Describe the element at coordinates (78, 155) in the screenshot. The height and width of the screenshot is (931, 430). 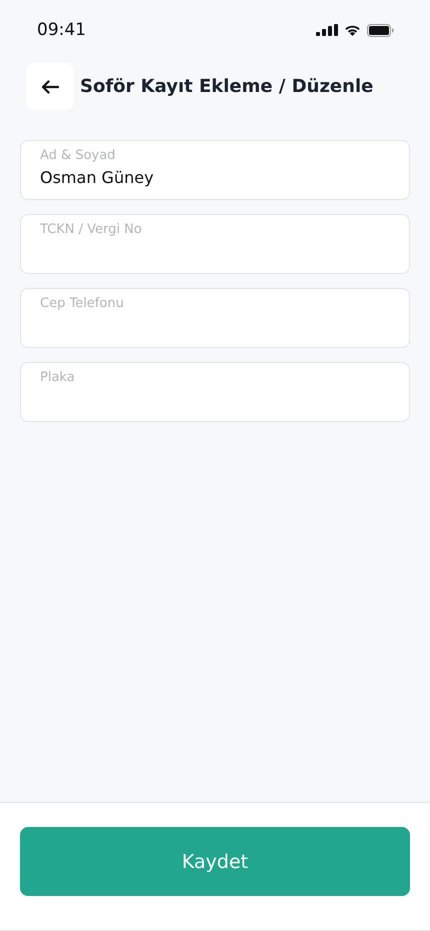
I see `field-label: Ad & Soyad` at that location.